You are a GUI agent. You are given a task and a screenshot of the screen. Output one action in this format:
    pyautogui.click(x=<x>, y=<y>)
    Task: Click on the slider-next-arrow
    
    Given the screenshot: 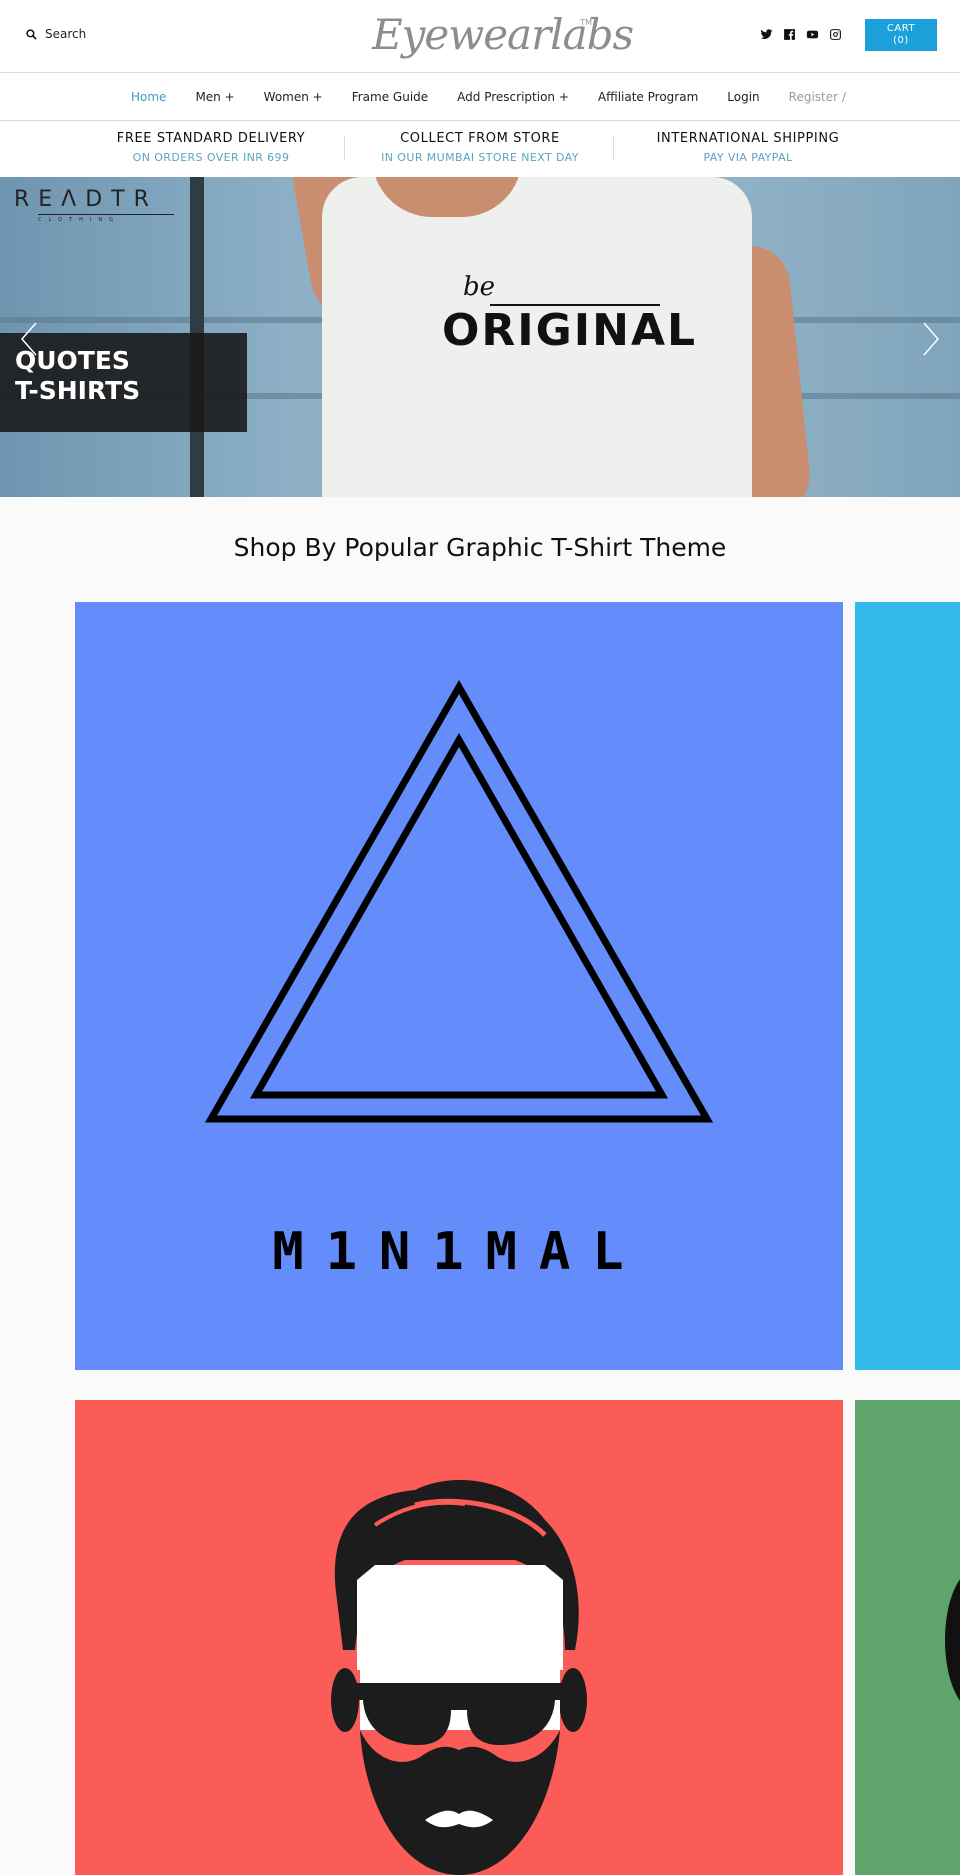 What is the action you would take?
    pyautogui.click(x=931, y=339)
    